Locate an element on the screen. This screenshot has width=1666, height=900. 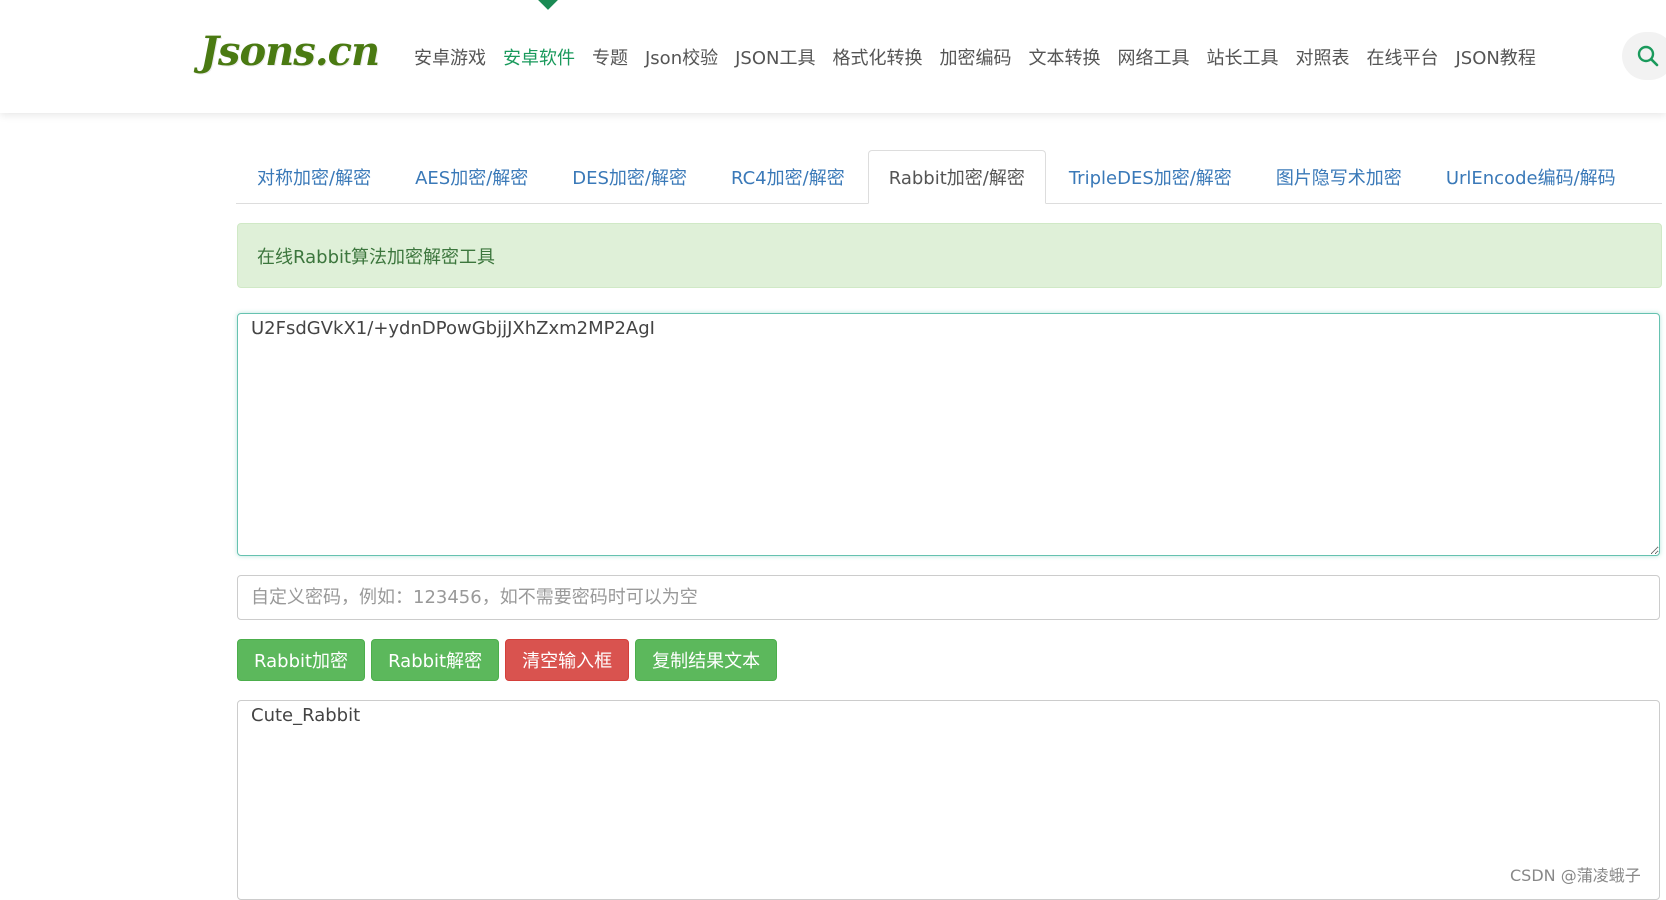
clear-input-button: 清空输入框 is located at coordinates (567, 660).